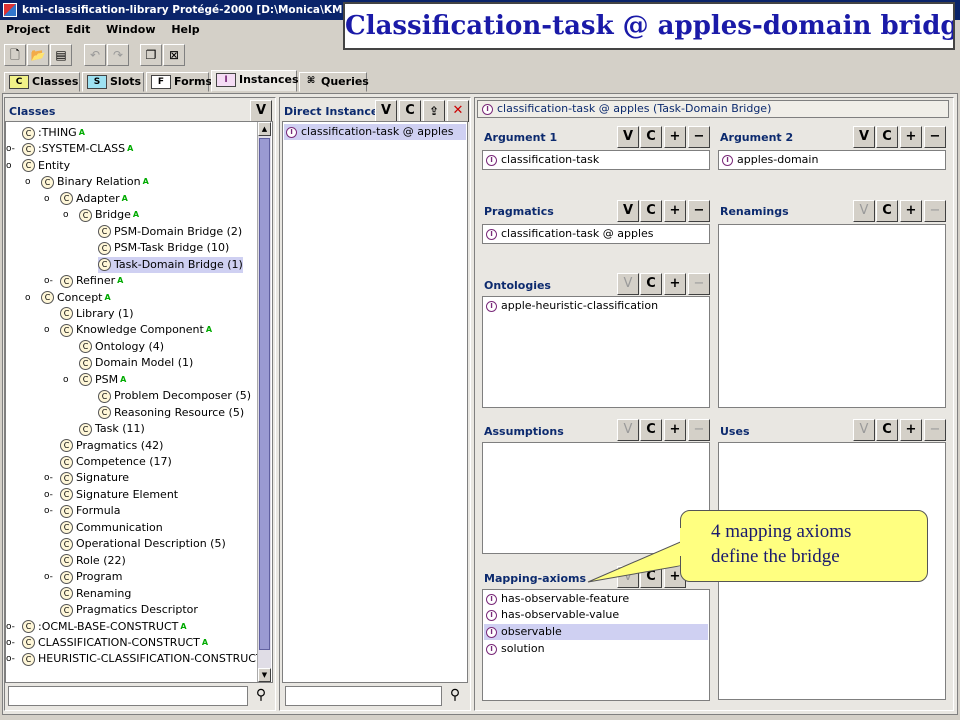  What do you see at coordinates (118, 55) in the screenshot?
I see `redo-icon: ↷` at bounding box center [118, 55].